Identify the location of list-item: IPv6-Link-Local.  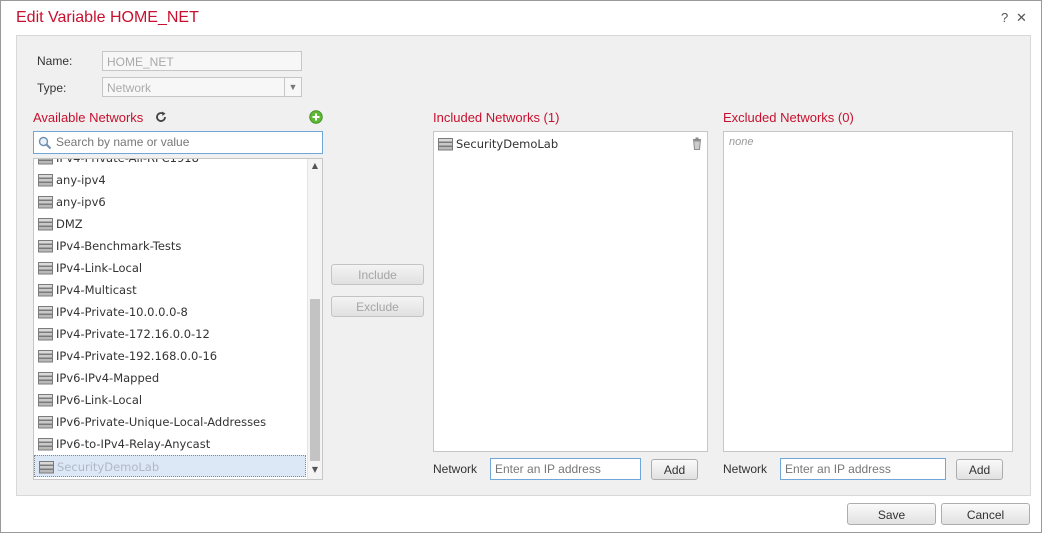
(170, 400).